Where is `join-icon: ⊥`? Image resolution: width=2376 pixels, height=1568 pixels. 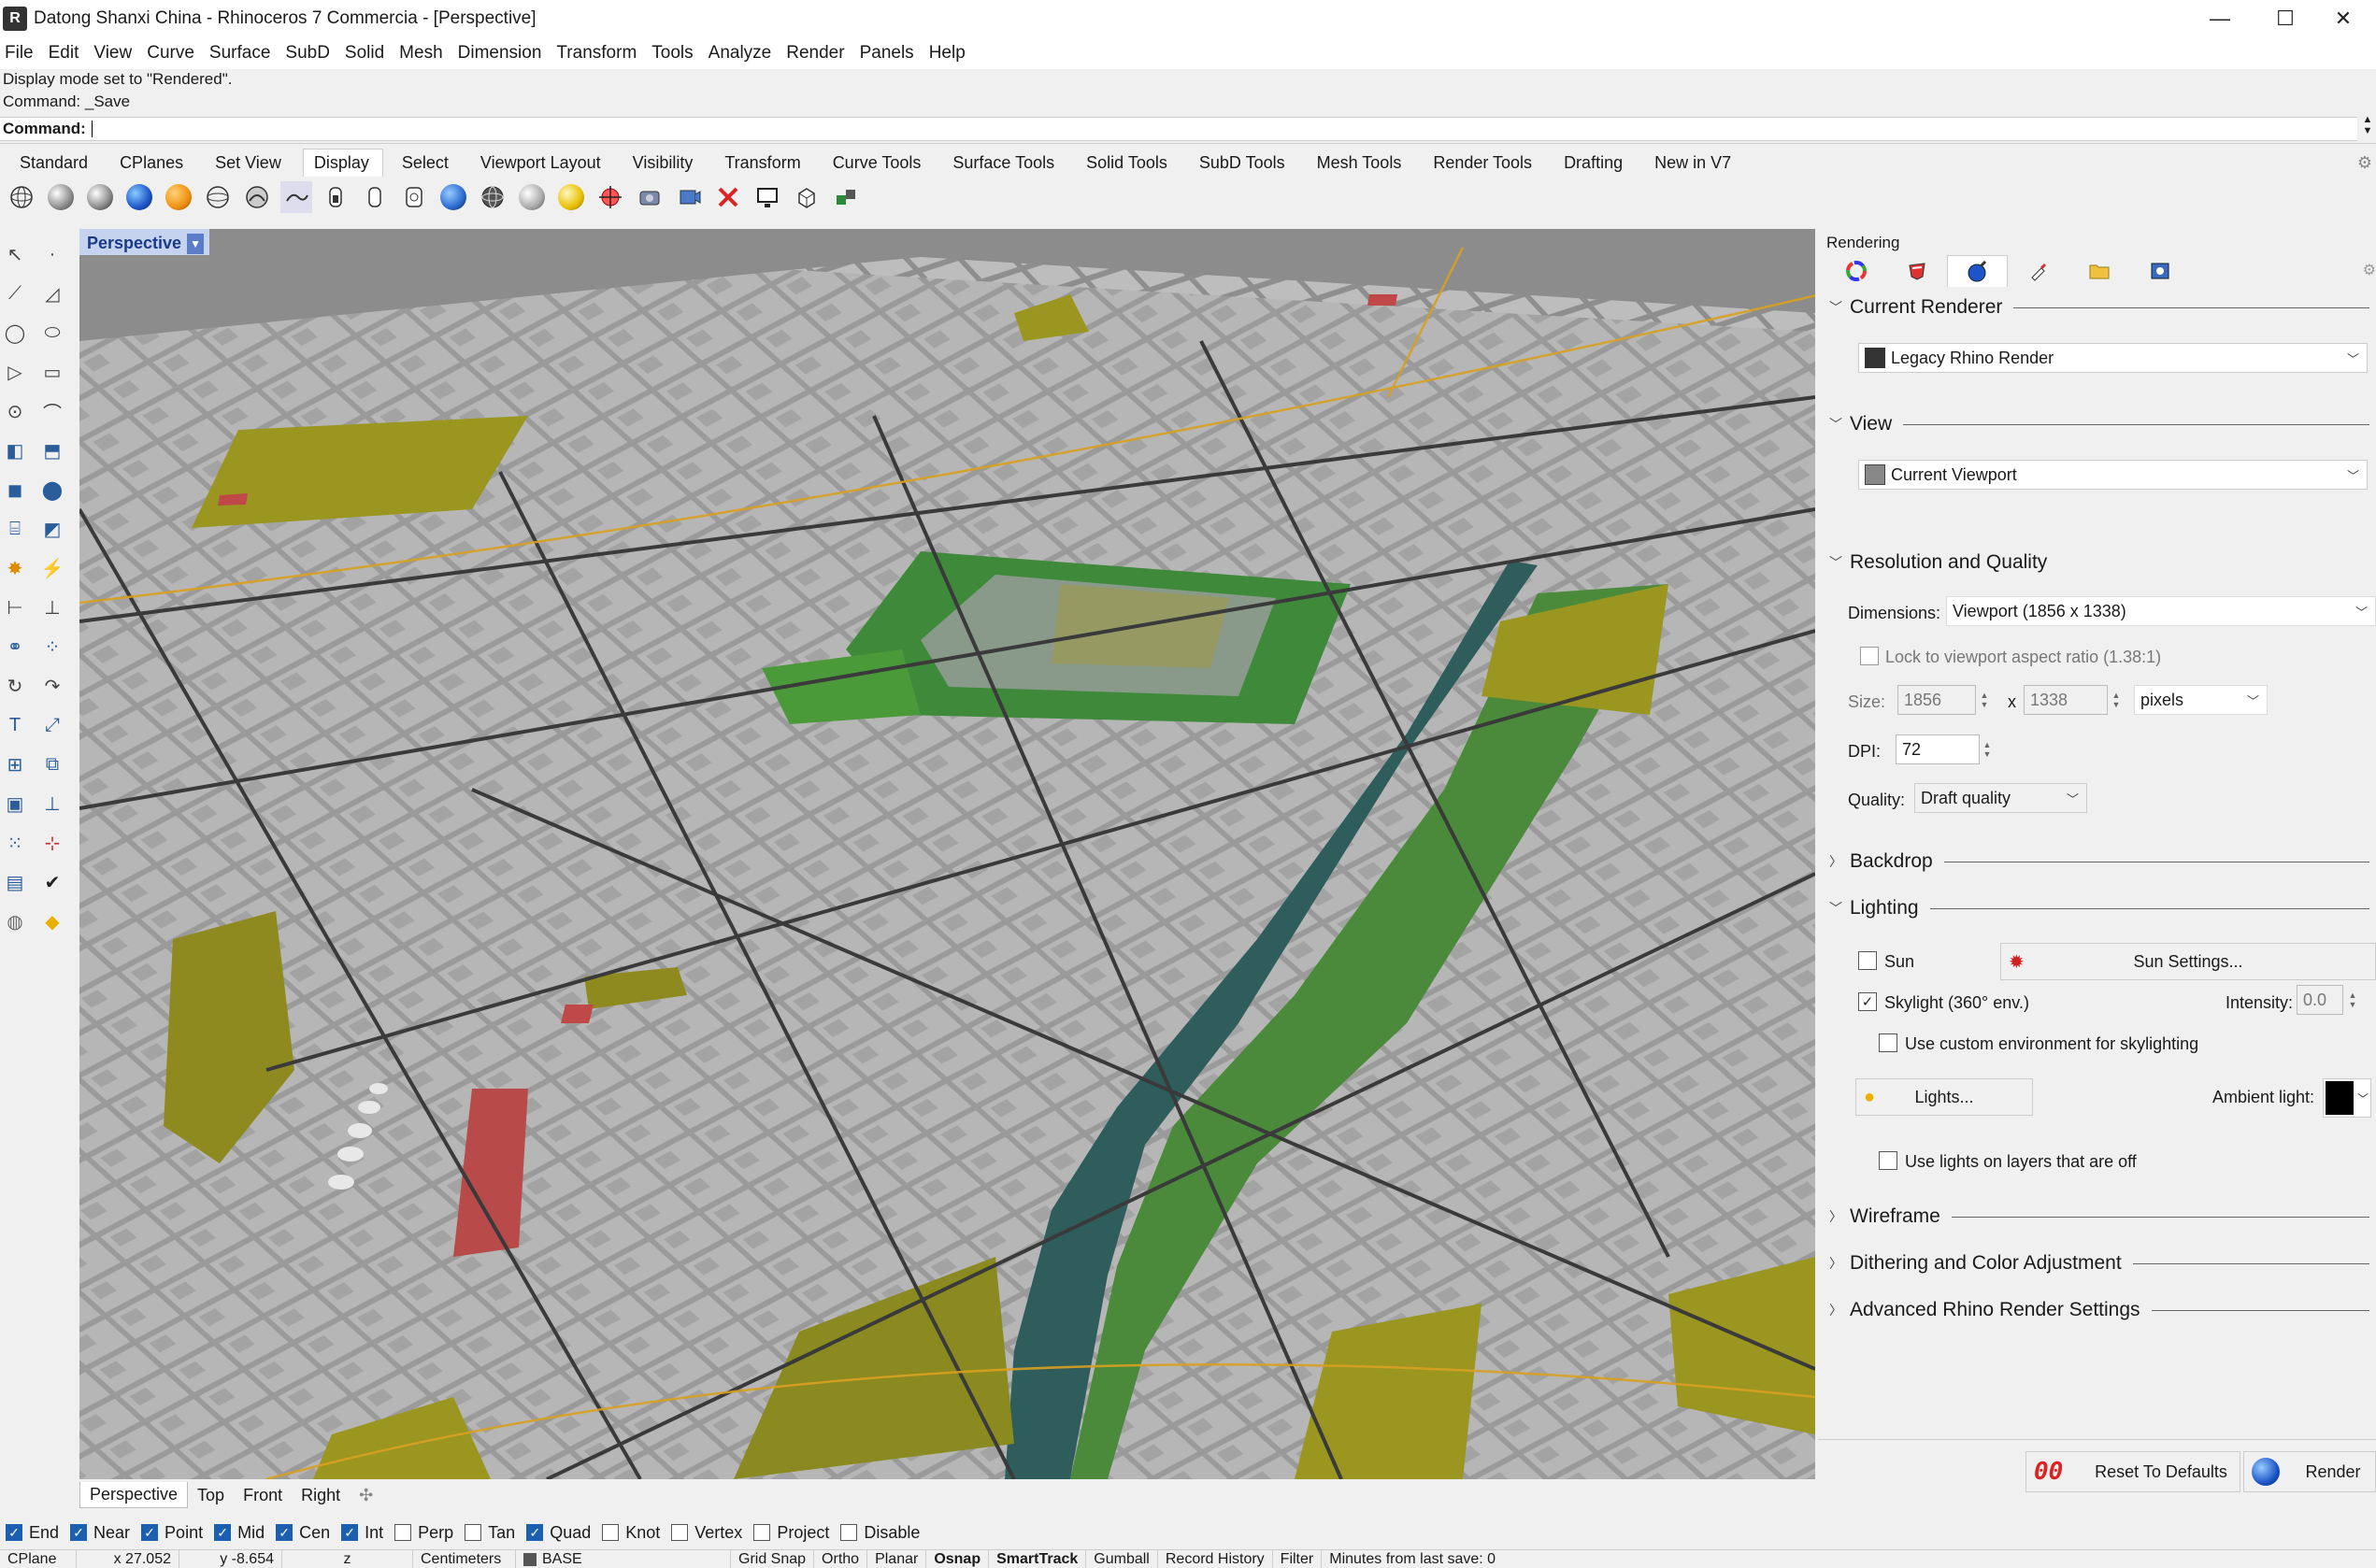
join-icon: ⊥ is located at coordinates (52, 607).